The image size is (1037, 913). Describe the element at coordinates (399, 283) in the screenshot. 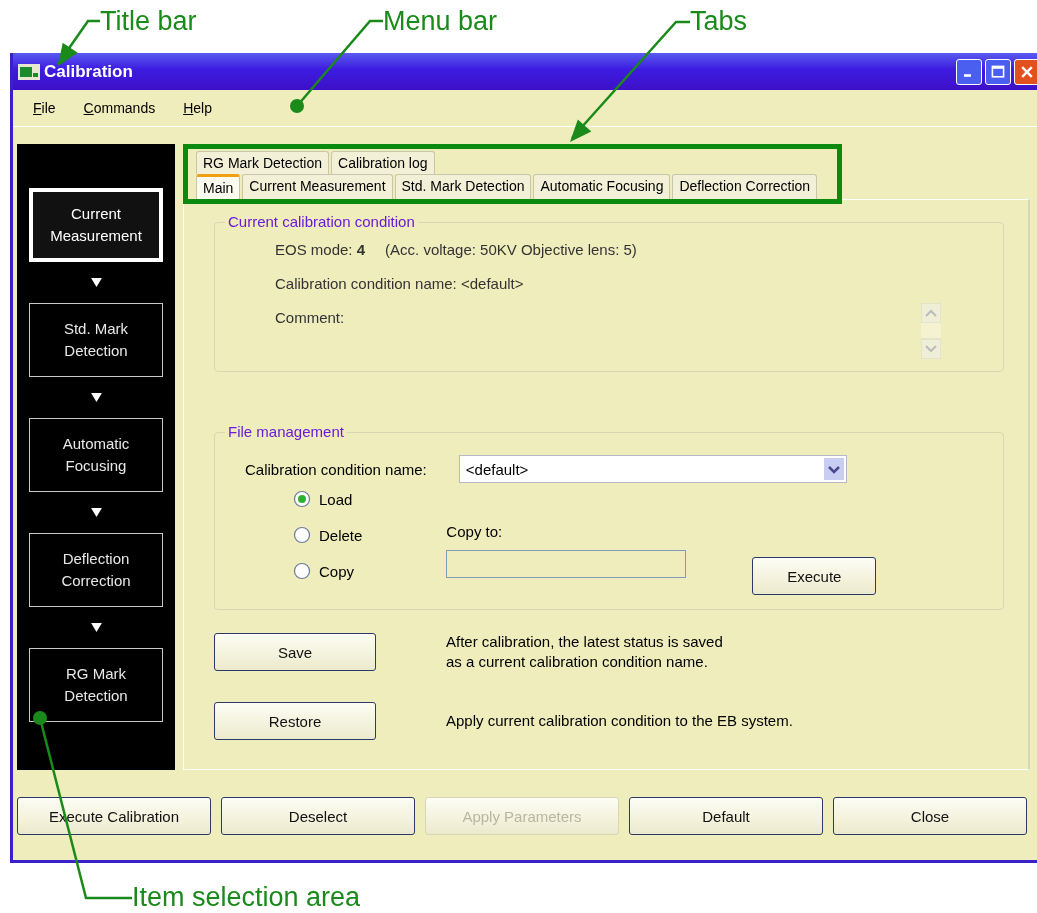

I see `condition-name-text: Calibration condition name: <default>` at that location.